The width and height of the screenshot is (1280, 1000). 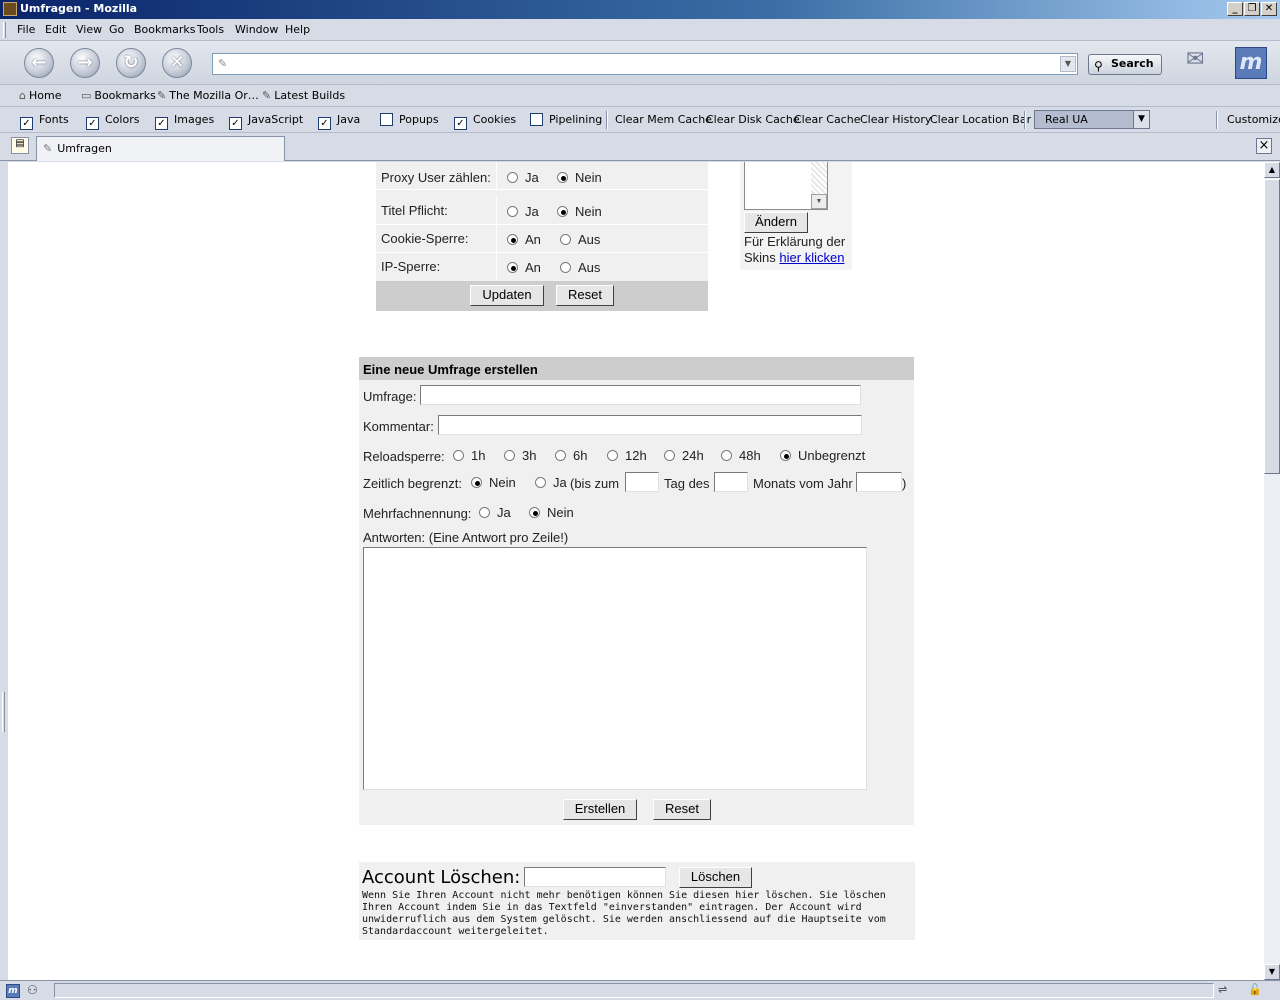 I want to click on kommentar-input, so click(x=650, y=425).